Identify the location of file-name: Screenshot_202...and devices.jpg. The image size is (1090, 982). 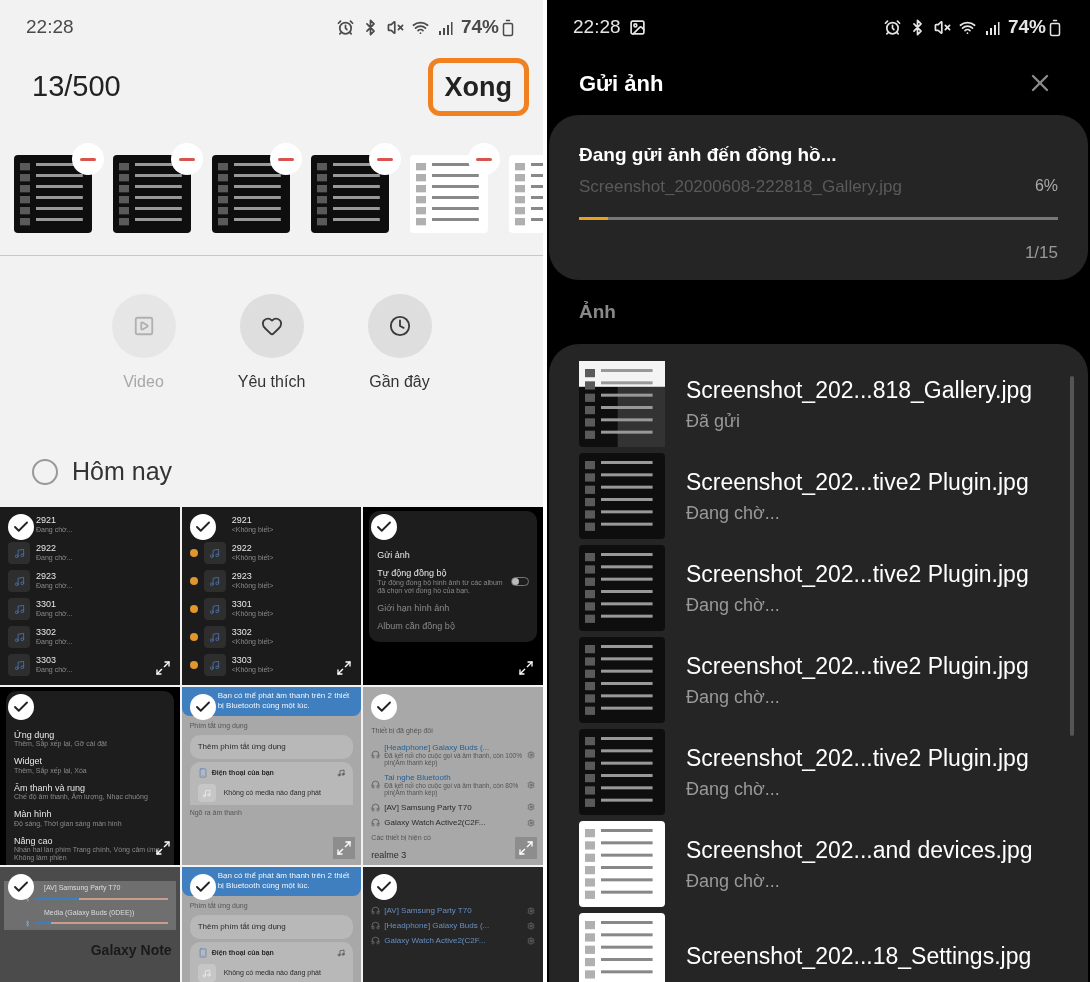
(859, 851).